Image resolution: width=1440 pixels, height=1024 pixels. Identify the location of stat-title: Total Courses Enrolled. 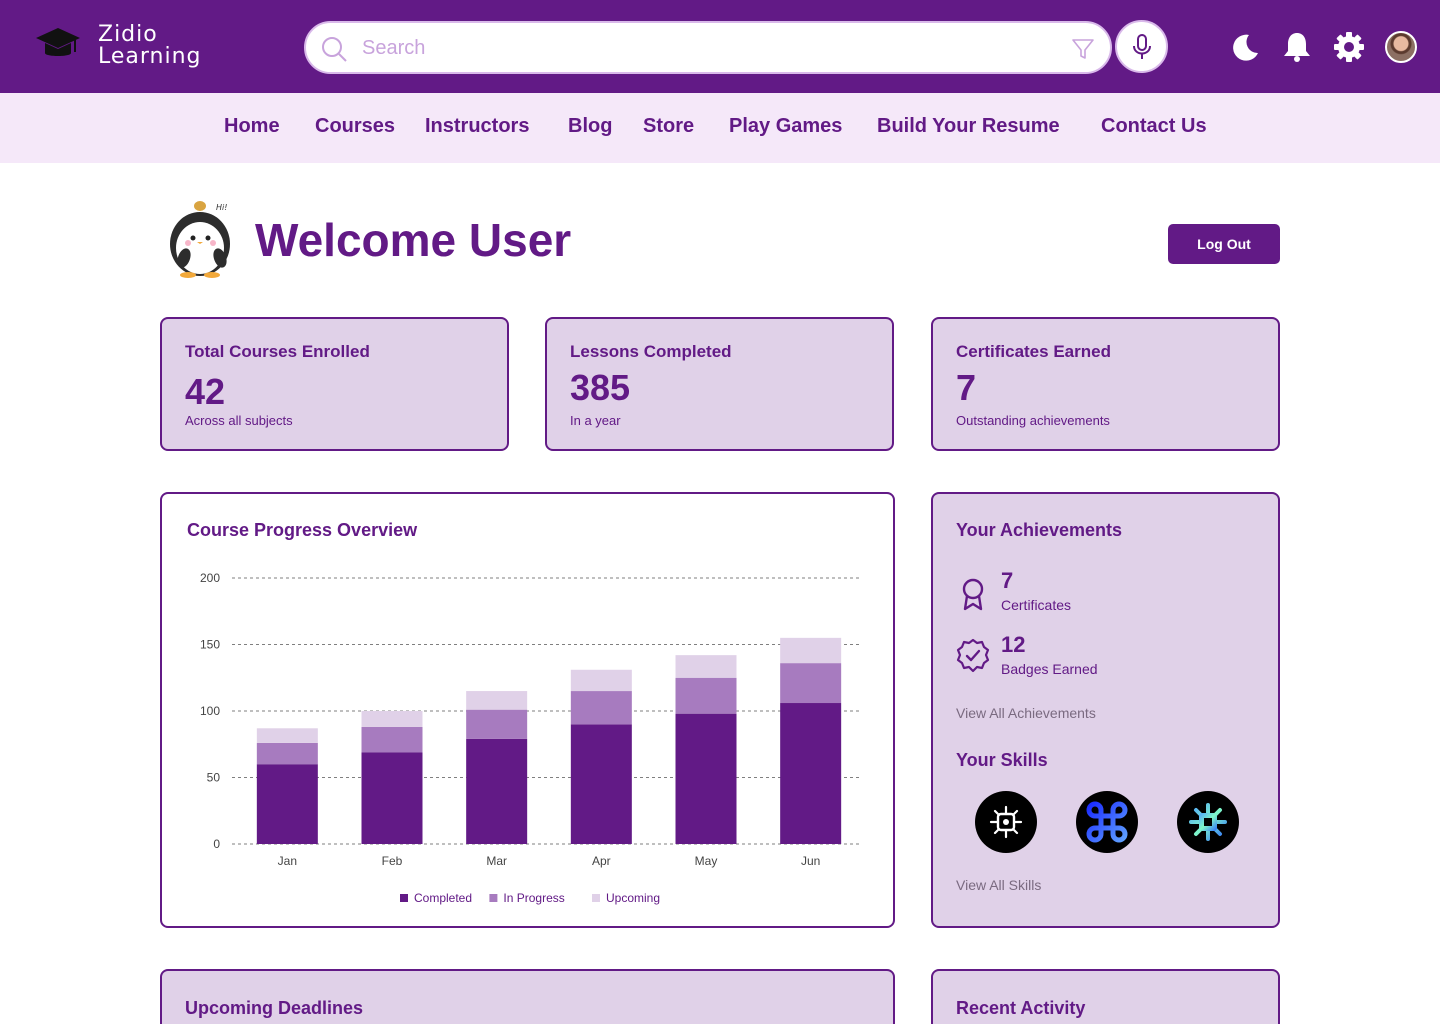
(277, 351).